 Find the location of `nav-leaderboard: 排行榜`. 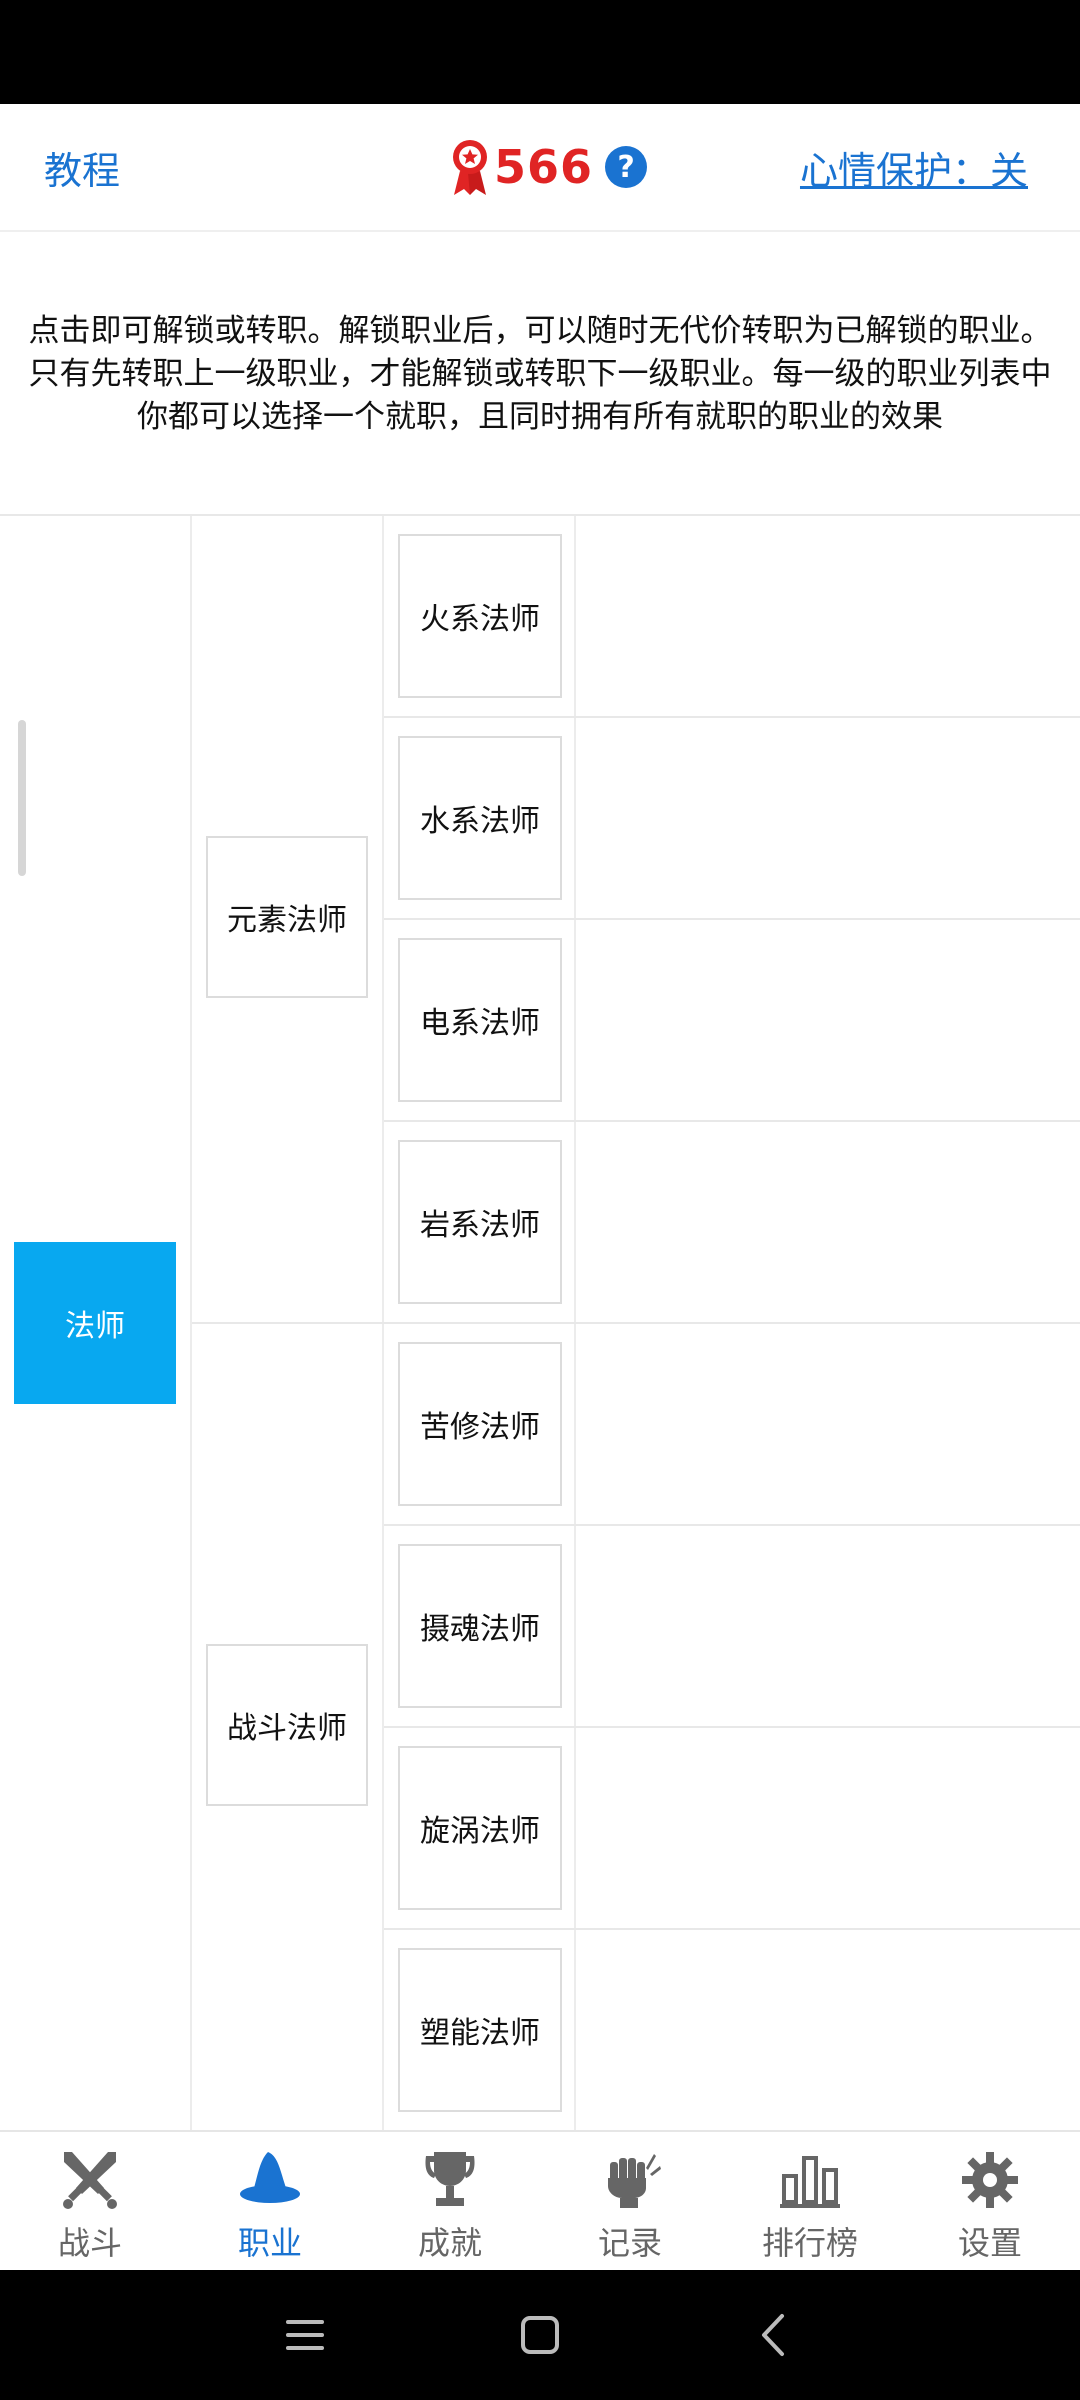

nav-leaderboard: 排行榜 is located at coordinates (810, 2202).